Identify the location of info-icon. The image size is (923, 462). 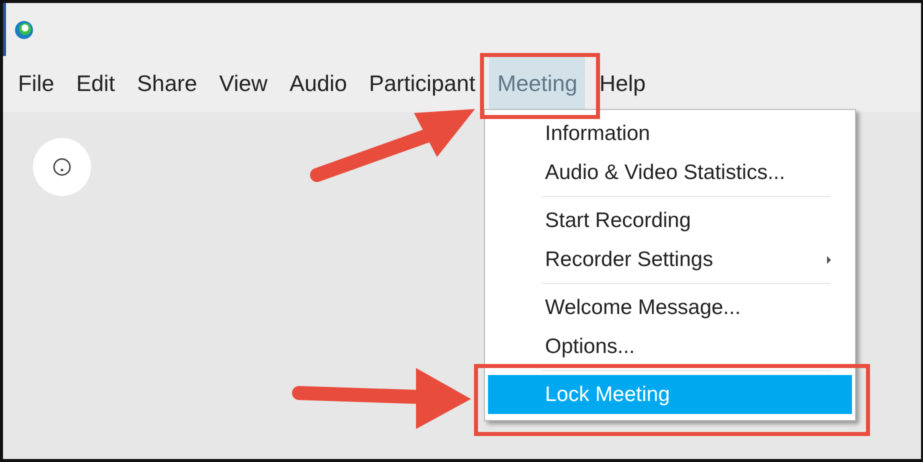
(62, 167).